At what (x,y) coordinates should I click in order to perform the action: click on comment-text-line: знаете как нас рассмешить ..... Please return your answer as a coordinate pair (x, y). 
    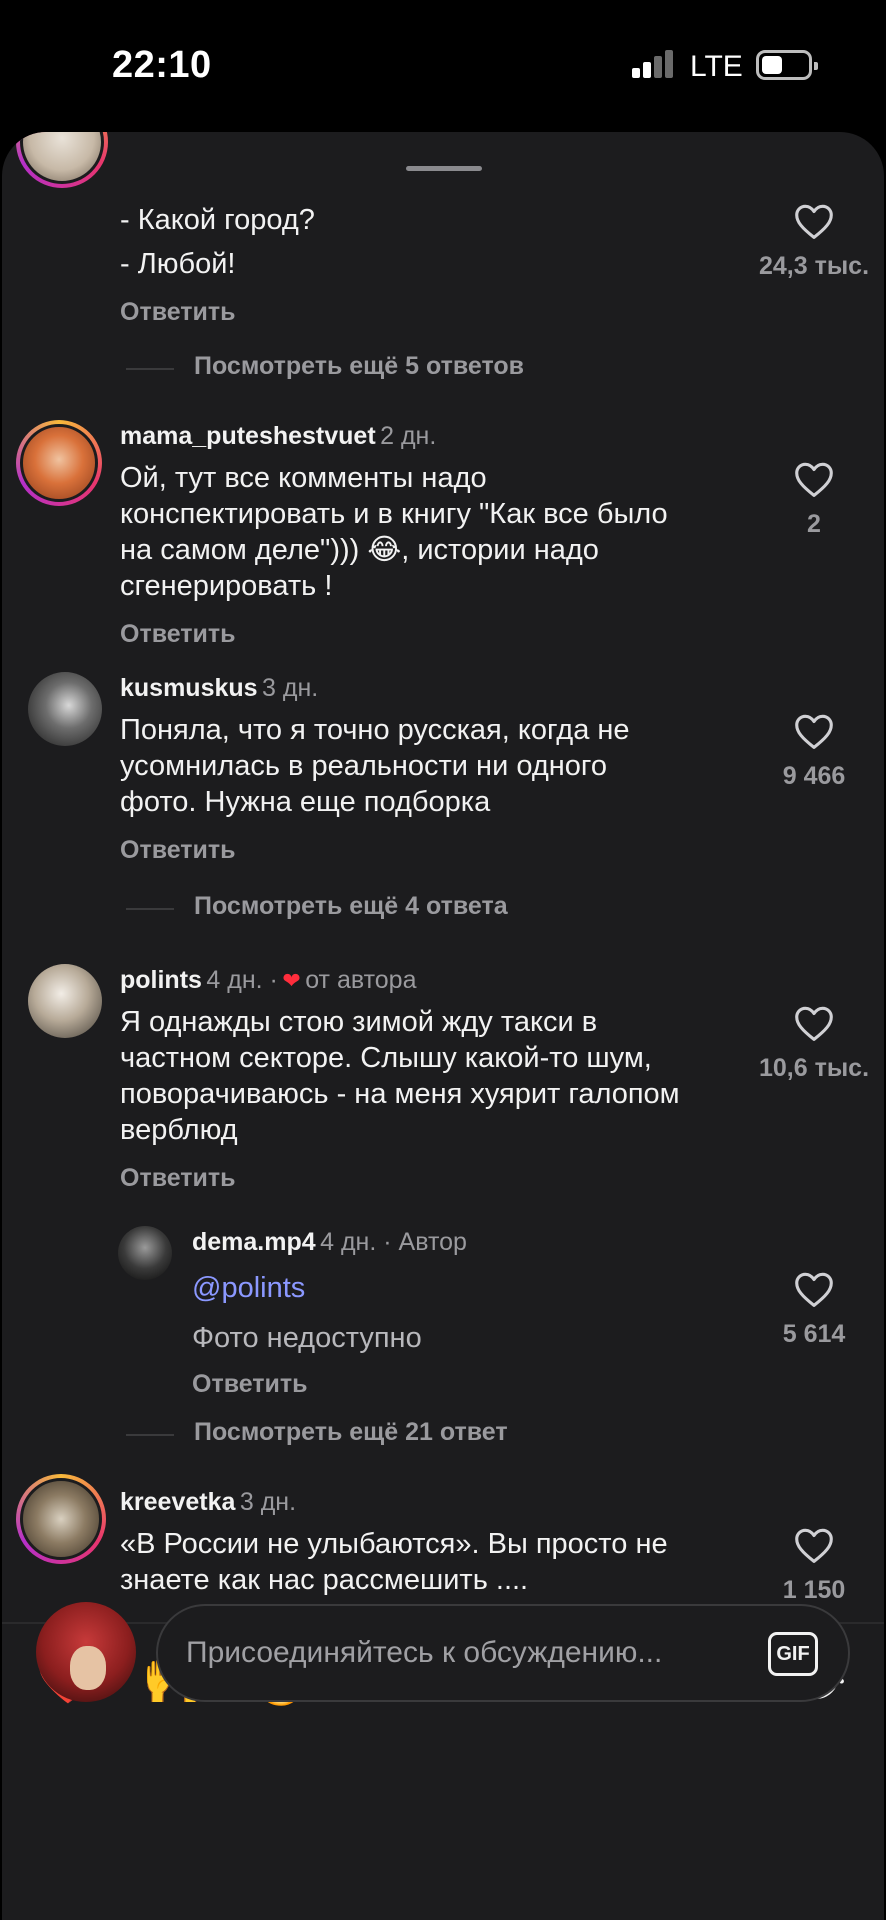
    Looking at the image, I should click on (324, 1580).